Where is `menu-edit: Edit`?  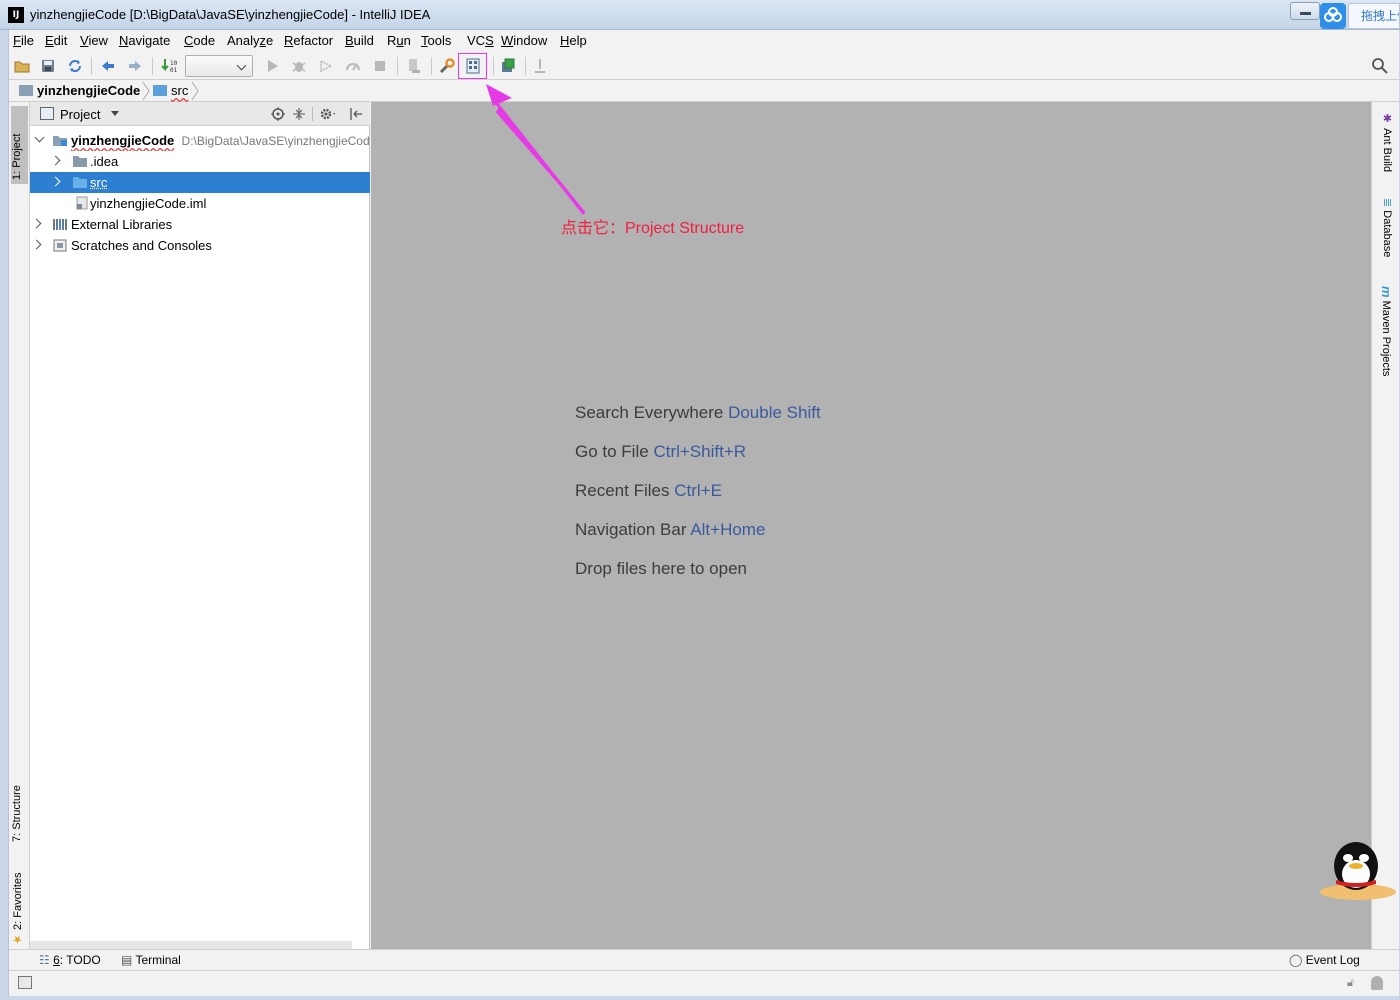
menu-edit: Edit is located at coordinates (56, 40).